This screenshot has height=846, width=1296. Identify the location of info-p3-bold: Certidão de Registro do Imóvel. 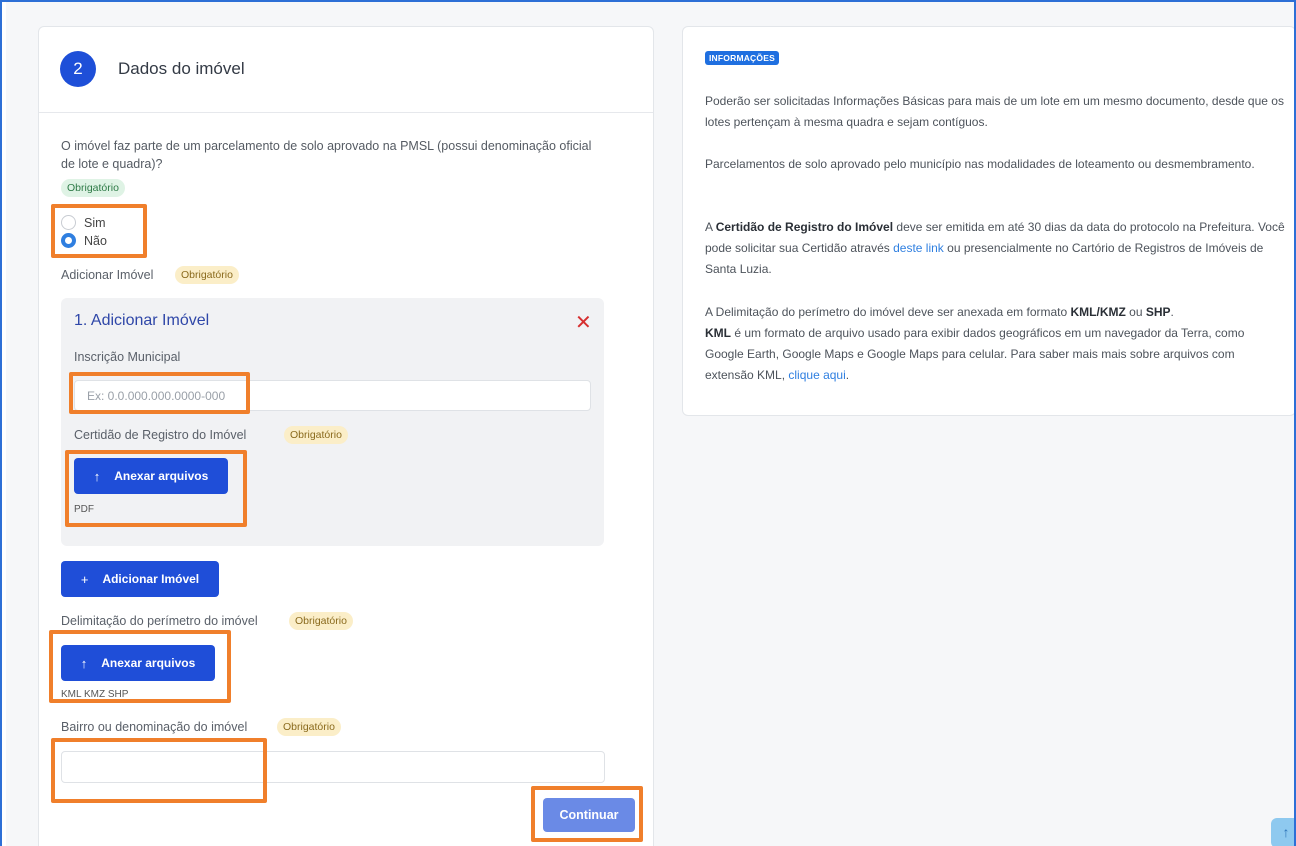
(804, 227).